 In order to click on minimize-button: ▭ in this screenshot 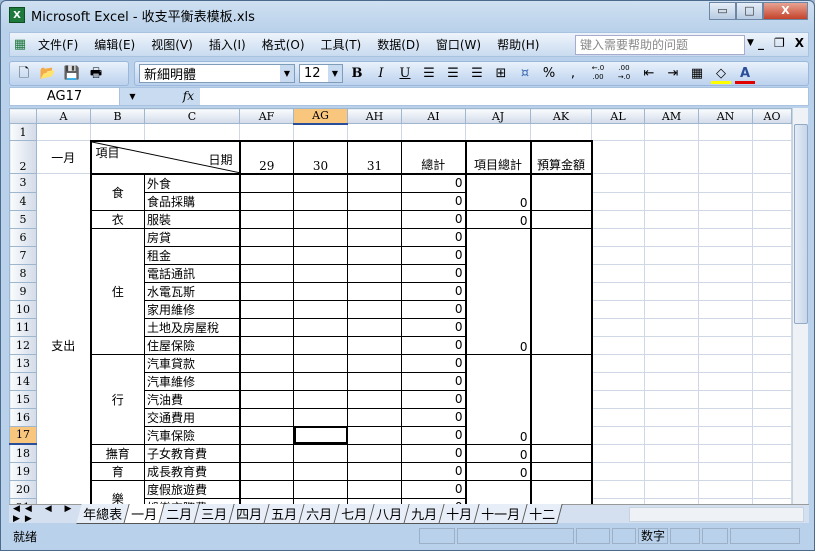, I will do `click(722, 11)`.